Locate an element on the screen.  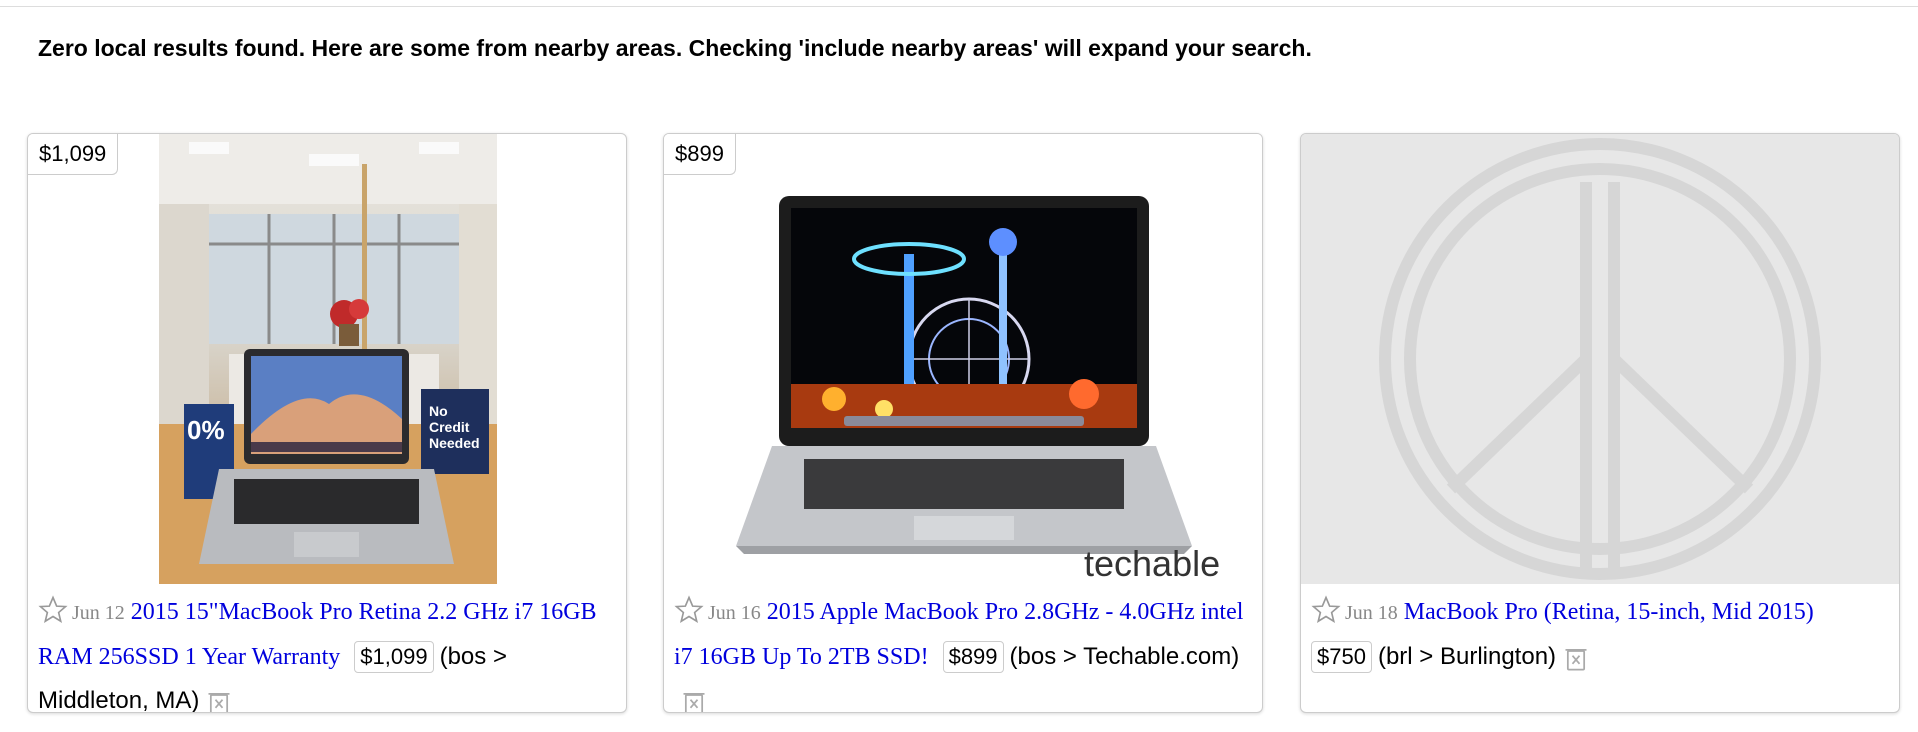
peace-sign-icon is located at coordinates (1600, 359).